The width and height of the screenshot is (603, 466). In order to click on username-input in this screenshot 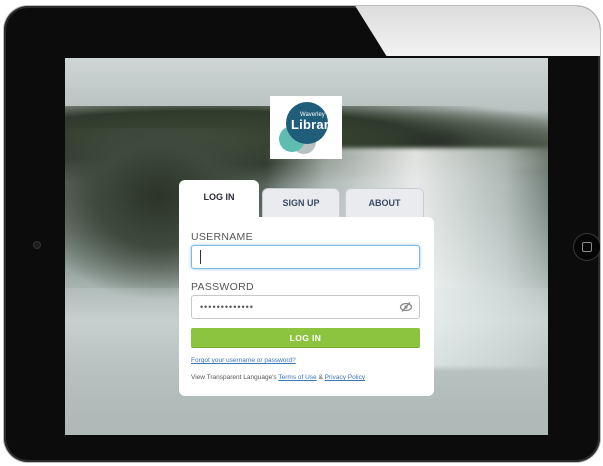, I will do `click(305, 257)`.